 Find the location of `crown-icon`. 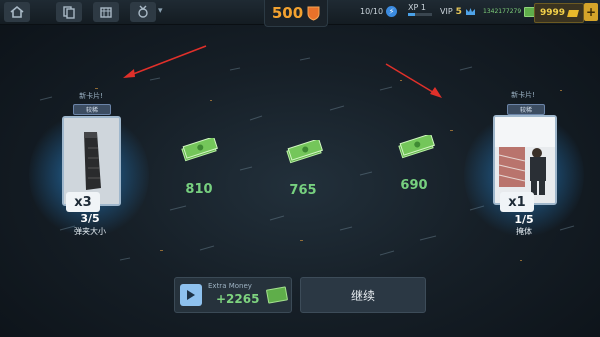

crown-icon is located at coordinates (470, 11).